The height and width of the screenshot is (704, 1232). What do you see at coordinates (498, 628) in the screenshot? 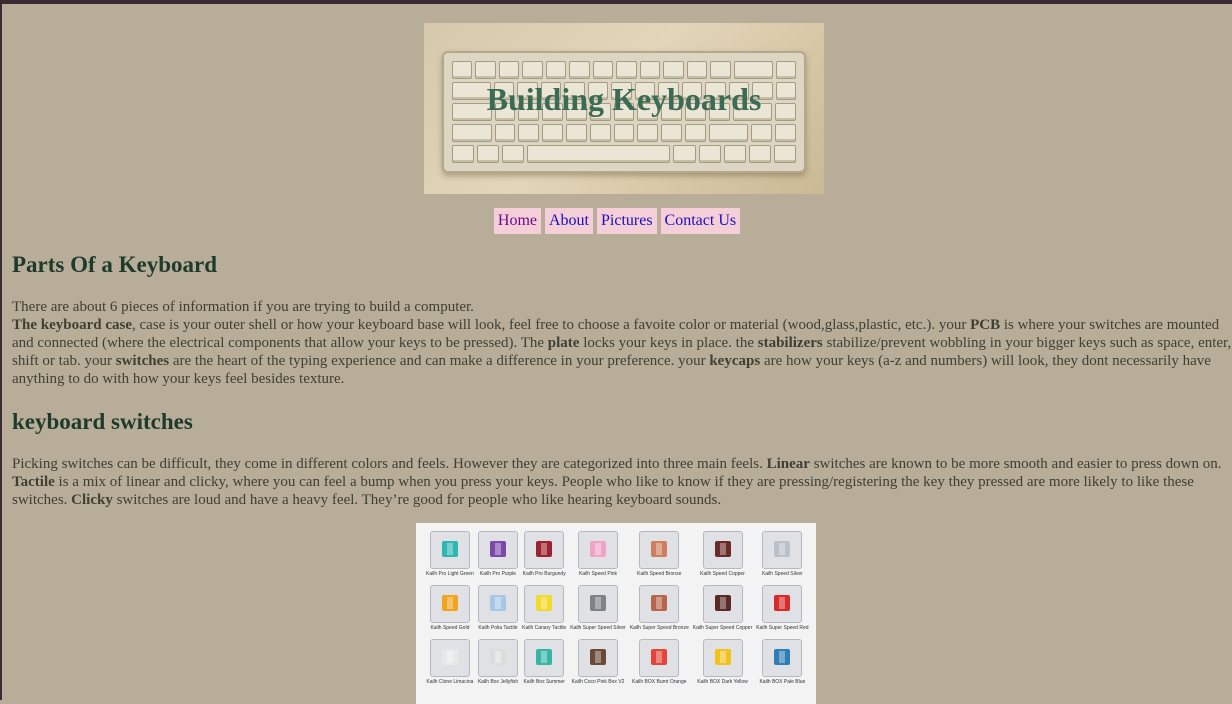
I see `switch-label: Kailh Polia Tactile` at bounding box center [498, 628].